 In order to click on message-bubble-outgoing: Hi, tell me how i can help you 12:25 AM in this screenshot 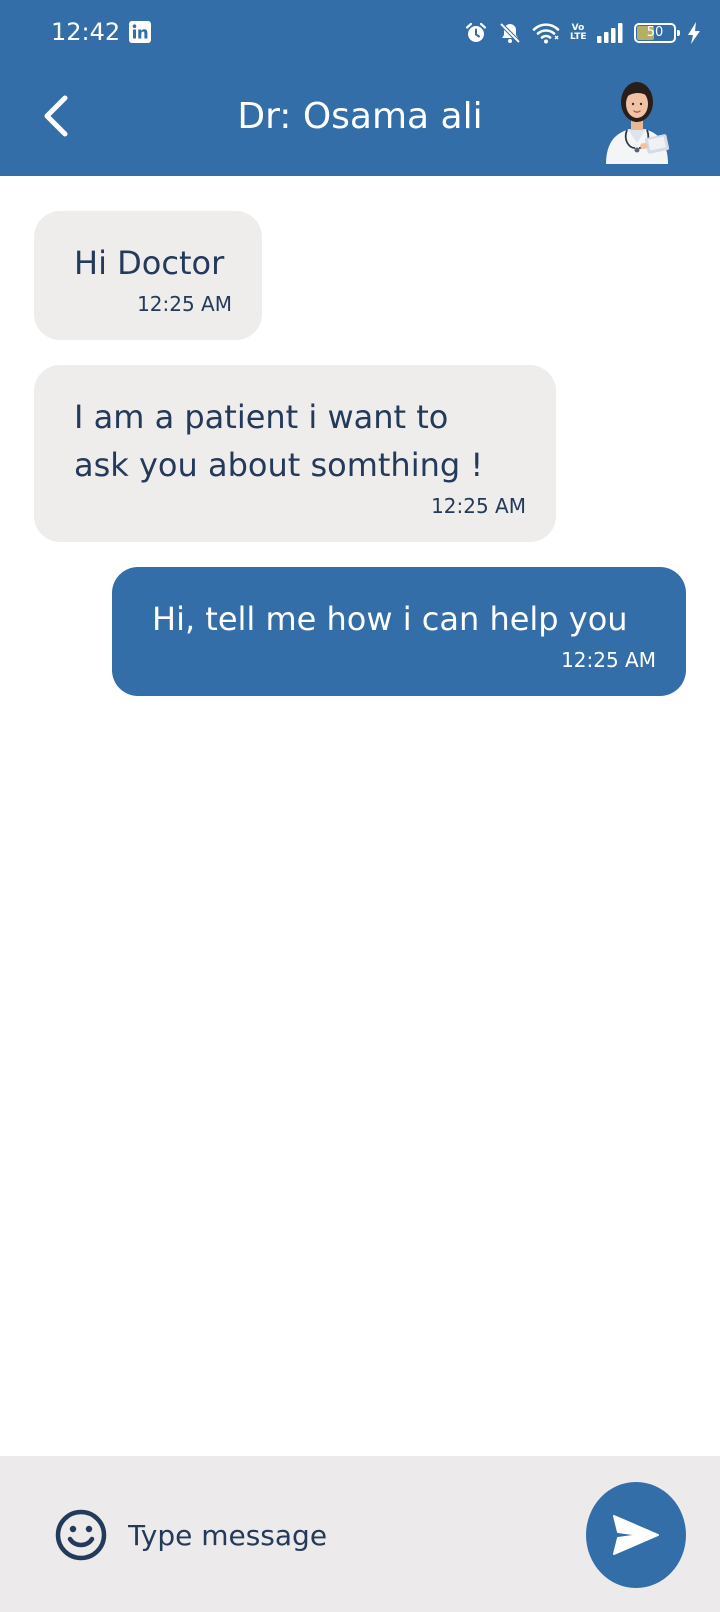, I will do `click(399, 631)`.